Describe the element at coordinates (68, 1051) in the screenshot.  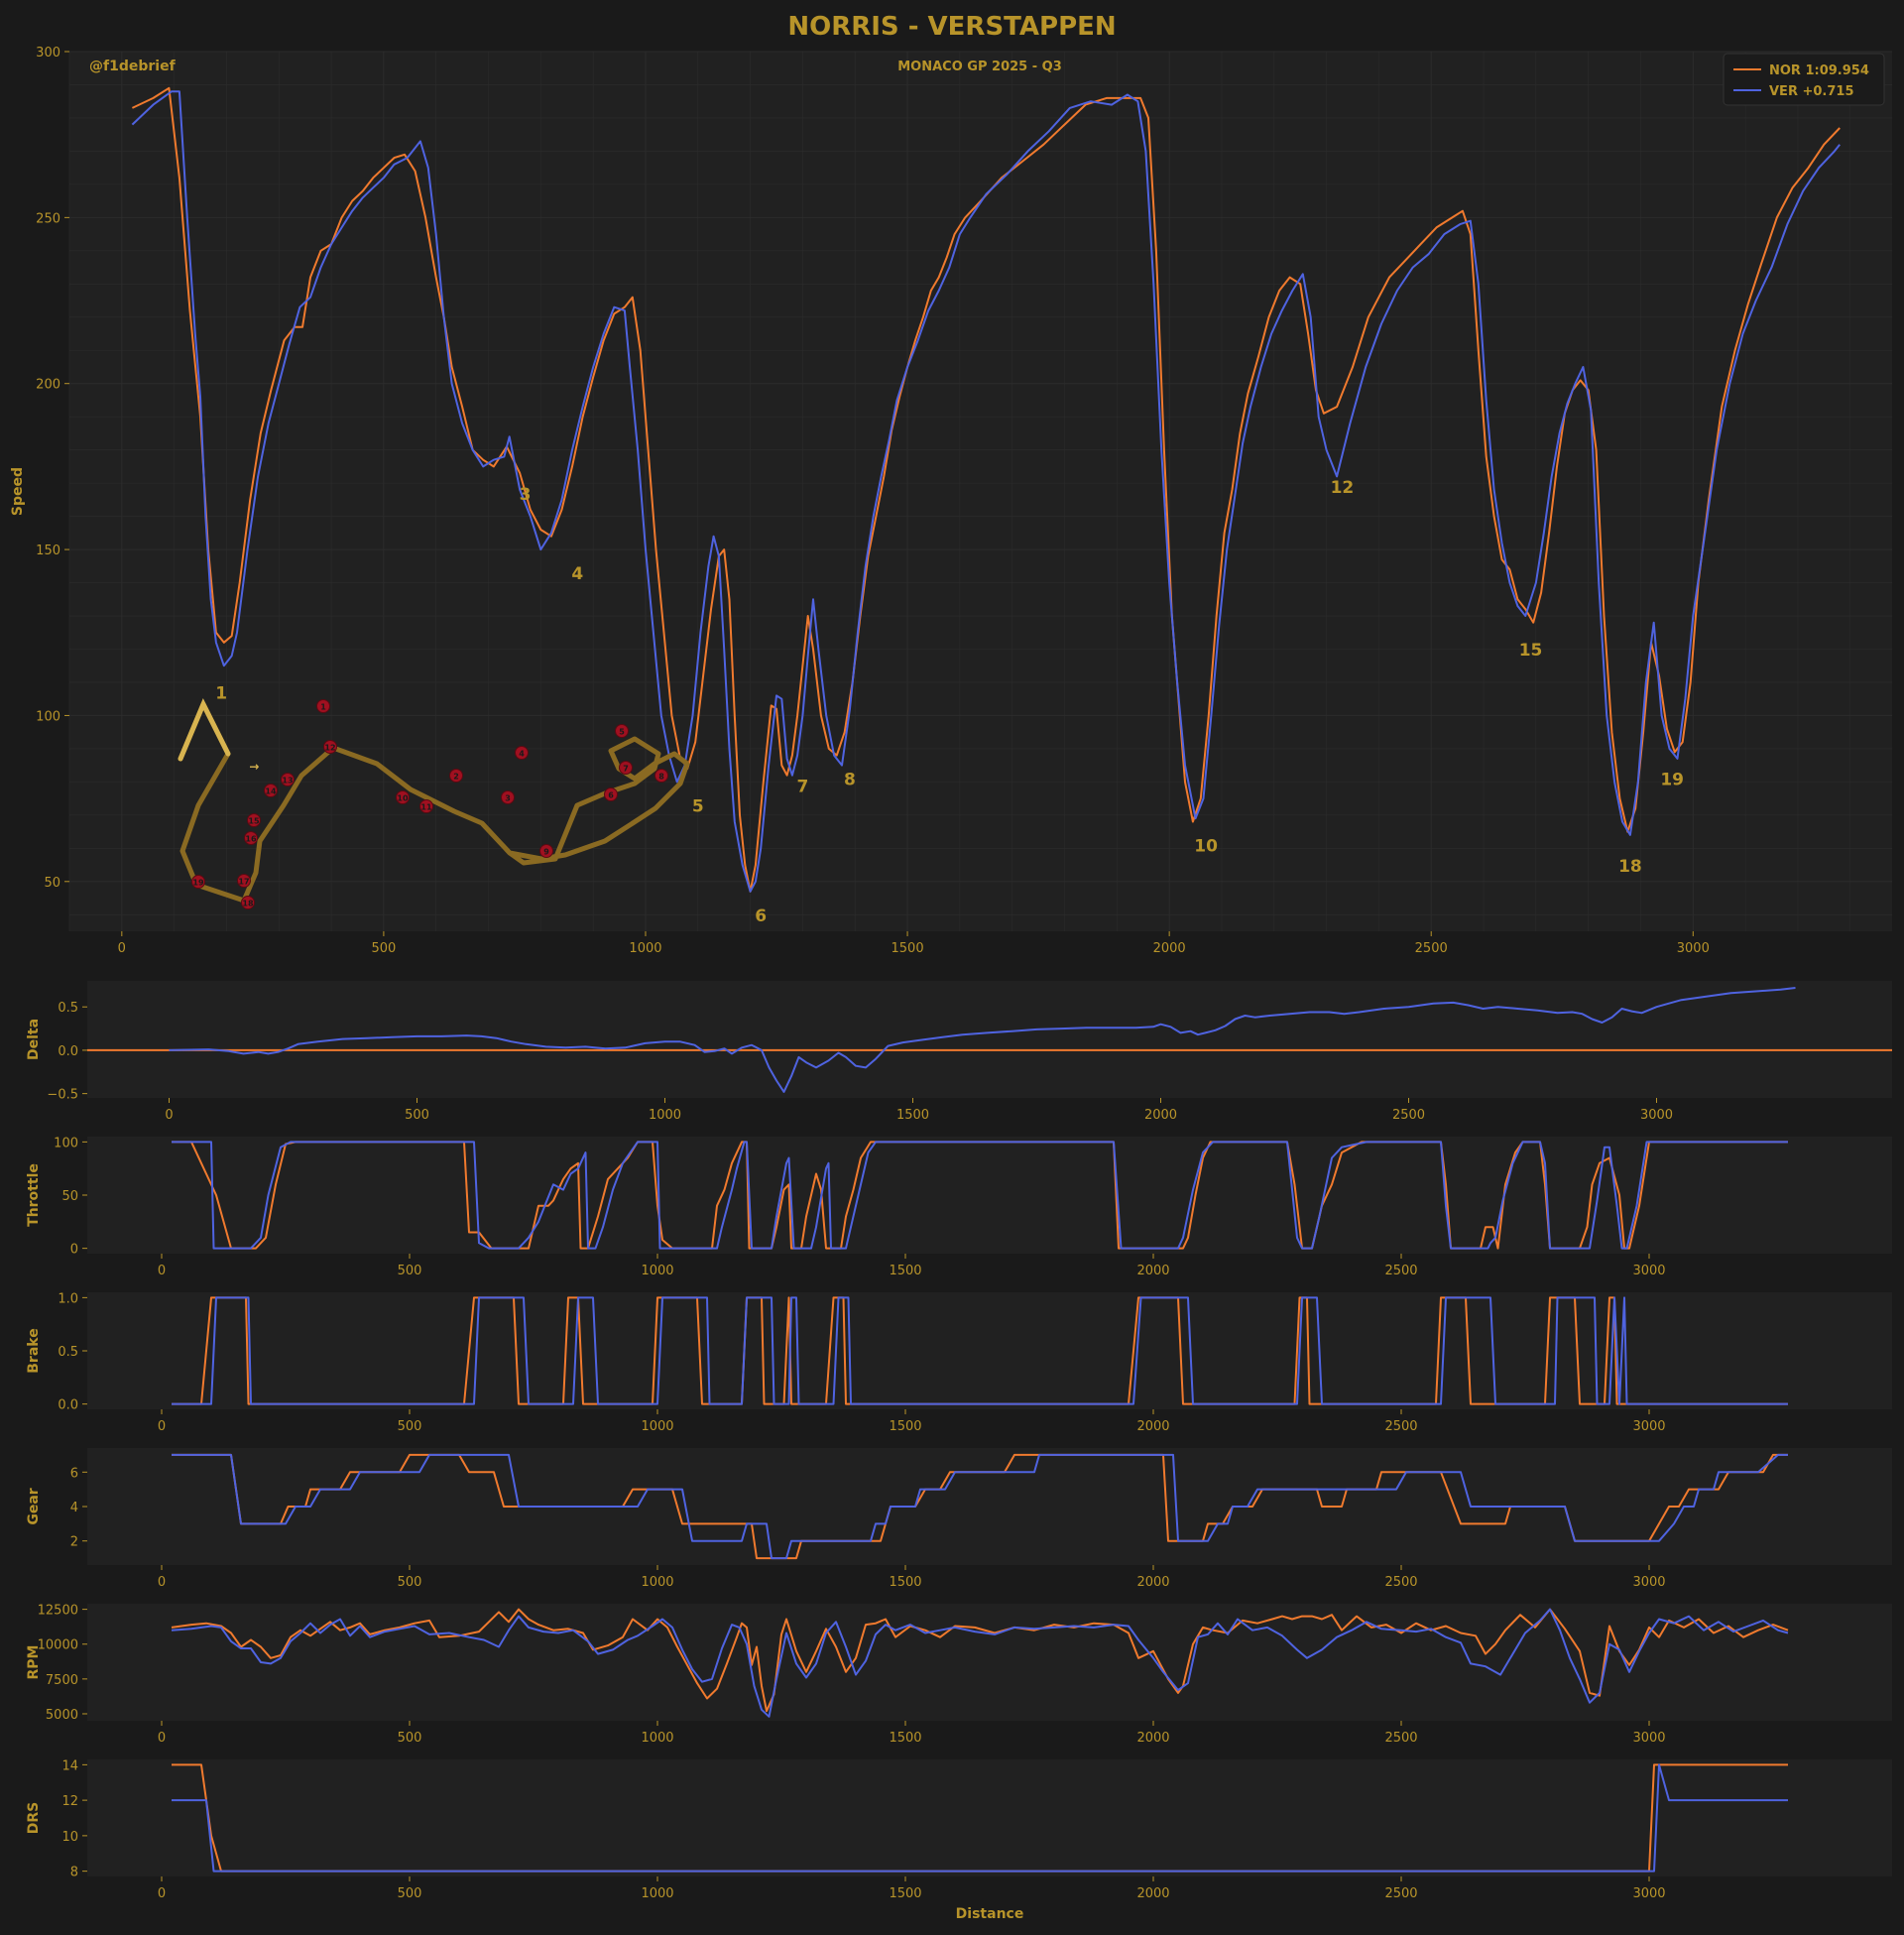
I see `y-tick-label: 0.0` at that location.